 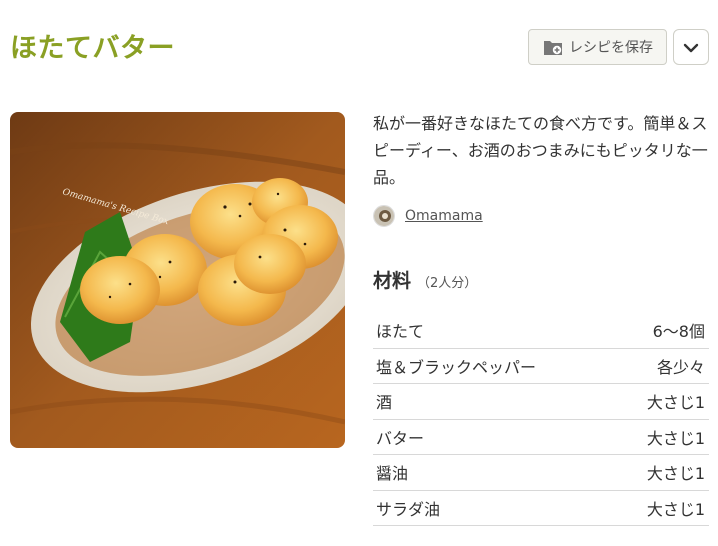 What do you see at coordinates (392, 474) in the screenshot?
I see `ingredient-name: 醤油` at bounding box center [392, 474].